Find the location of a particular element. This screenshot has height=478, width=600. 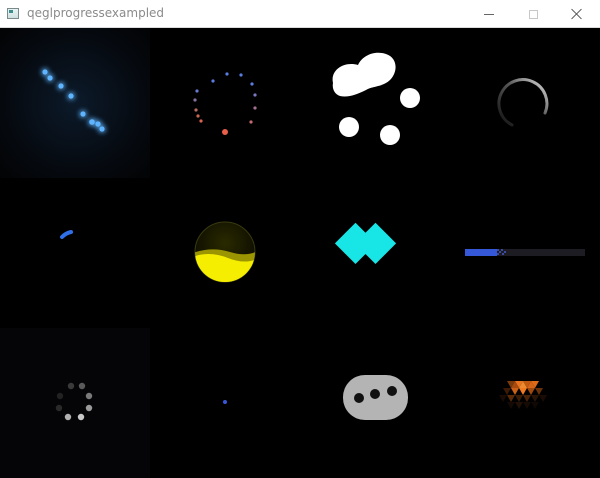

arc-spinner-indicator is located at coordinates (525, 103).